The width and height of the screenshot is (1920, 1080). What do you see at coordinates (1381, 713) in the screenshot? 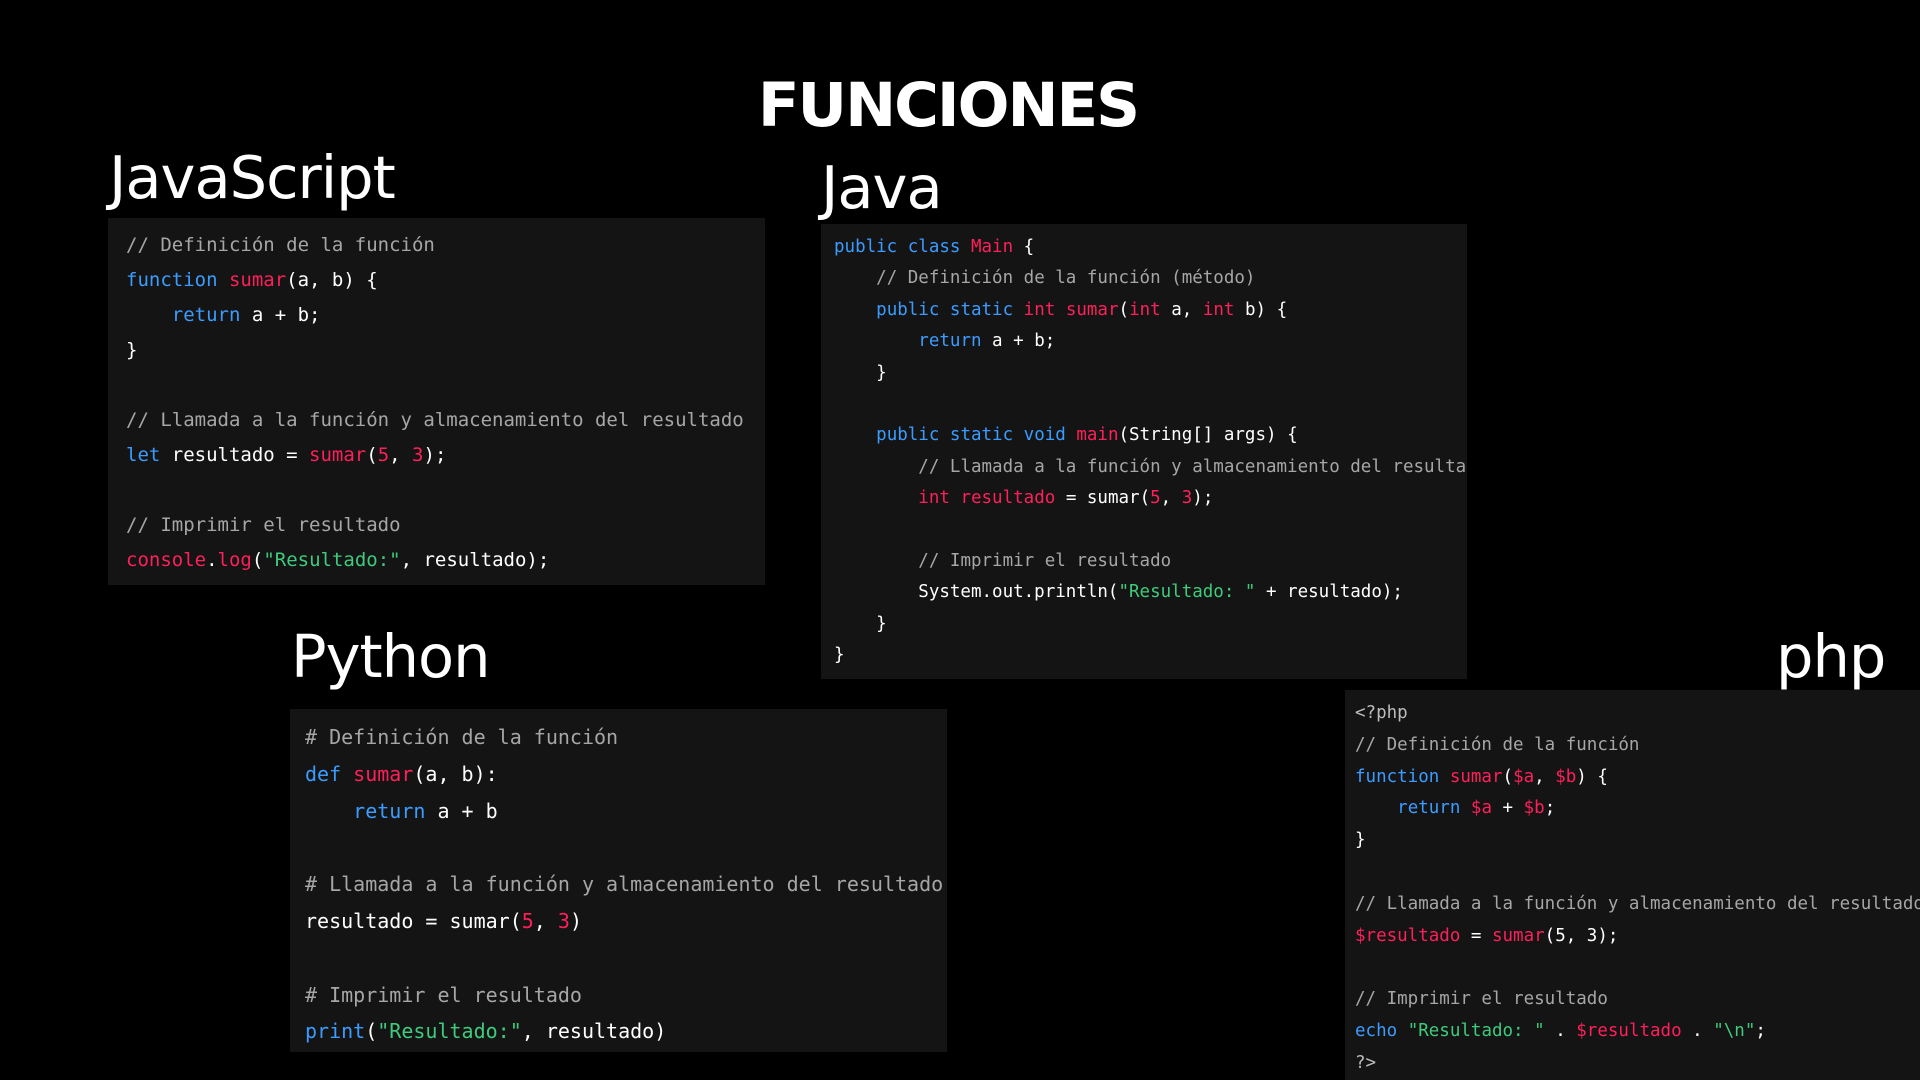
I see `code-token: <?php` at bounding box center [1381, 713].